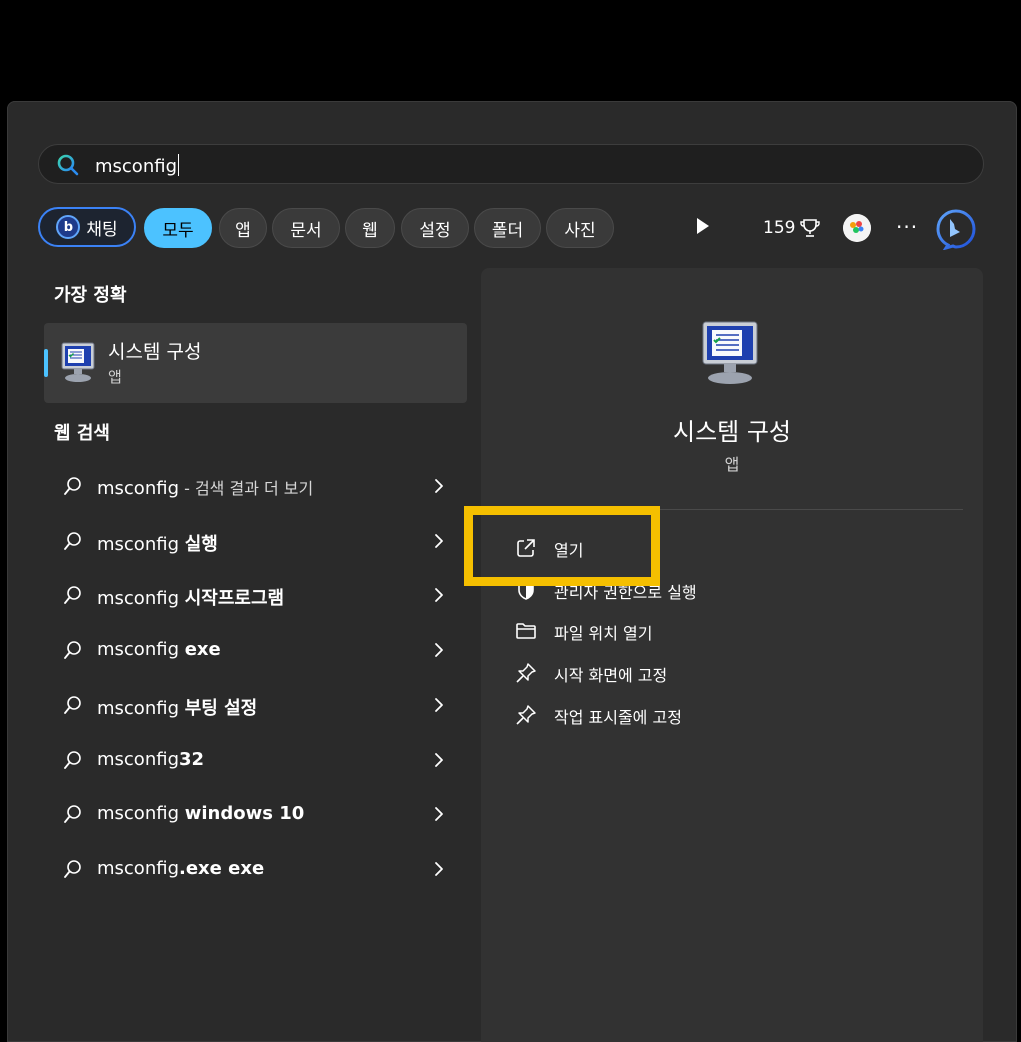 The image size is (1021, 1042). I want to click on best-match-title: 시스템 구성, so click(155, 352).